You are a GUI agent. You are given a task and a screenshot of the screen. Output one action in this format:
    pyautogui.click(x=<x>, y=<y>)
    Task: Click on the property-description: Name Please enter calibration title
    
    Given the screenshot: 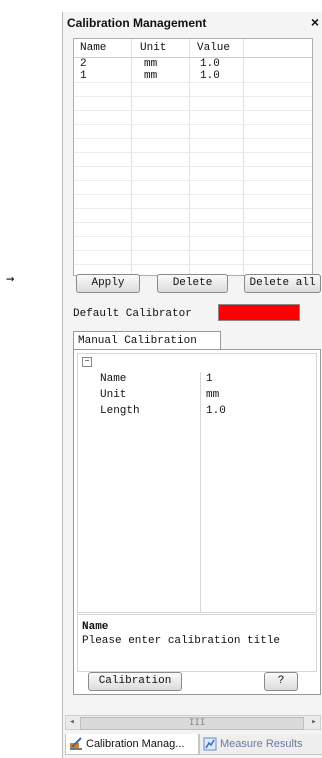 What is the action you would take?
    pyautogui.click(x=197, y=643)
    